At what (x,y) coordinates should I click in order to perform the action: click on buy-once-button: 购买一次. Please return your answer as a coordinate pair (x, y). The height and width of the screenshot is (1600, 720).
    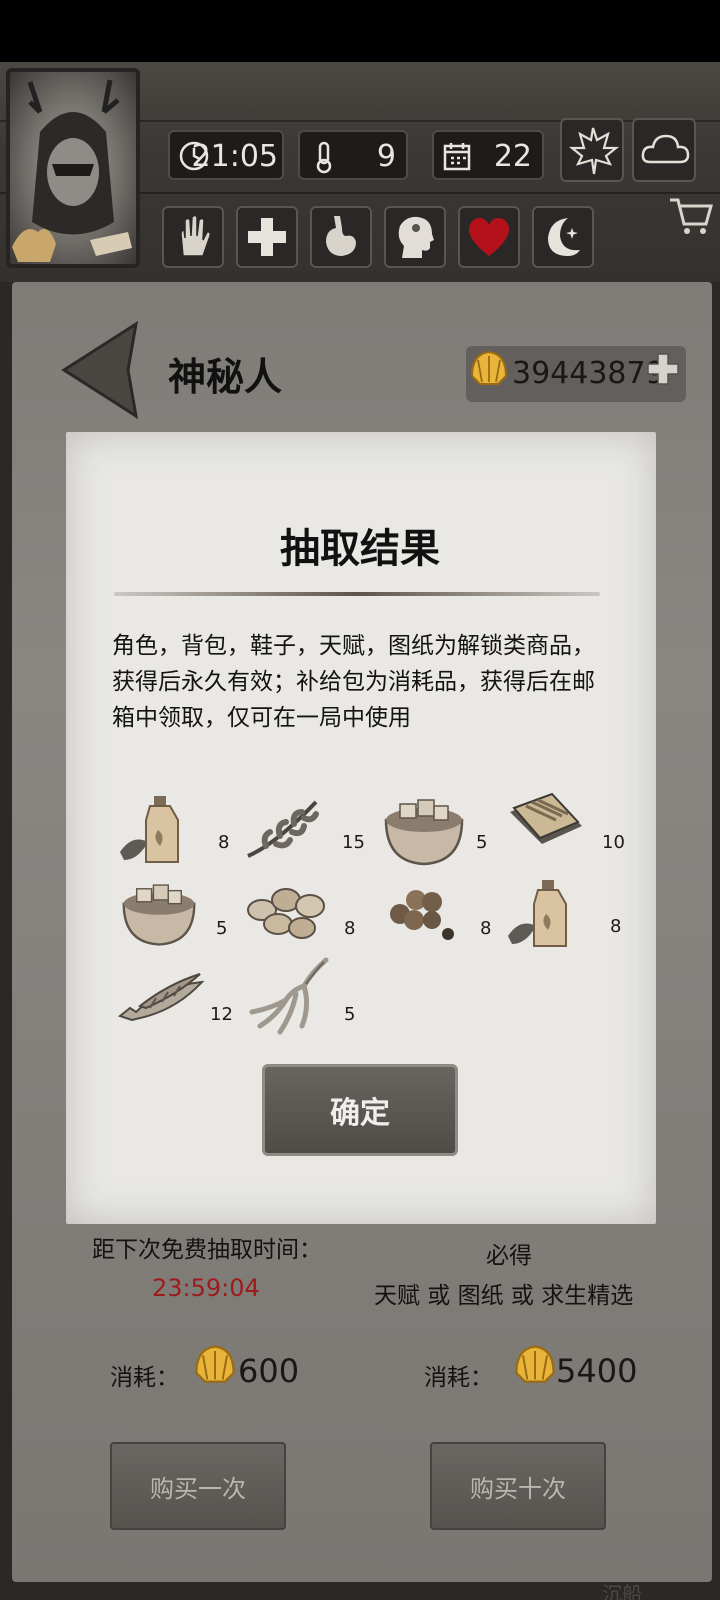
    Looking at the image, I should click on (198, 1486).